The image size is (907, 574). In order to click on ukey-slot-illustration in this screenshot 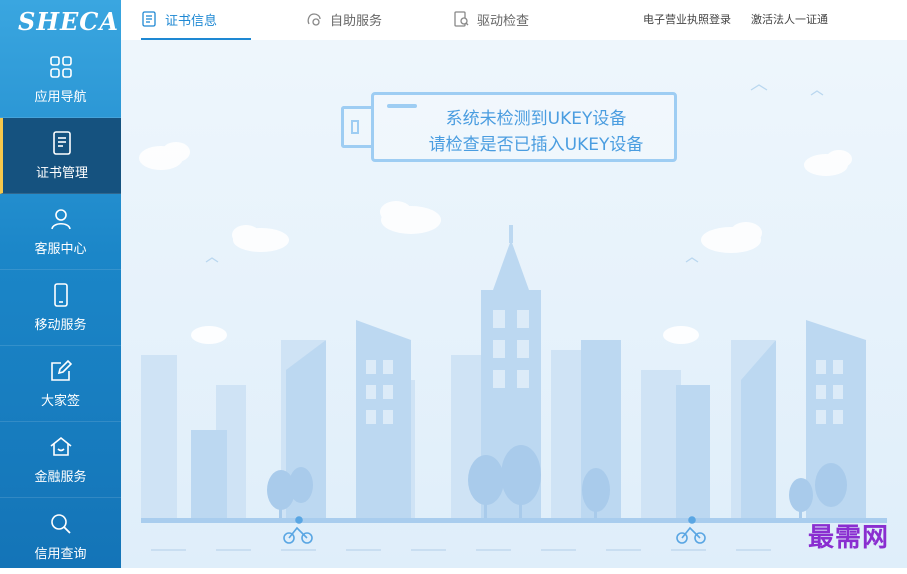, I will do `click(355, 127)`.